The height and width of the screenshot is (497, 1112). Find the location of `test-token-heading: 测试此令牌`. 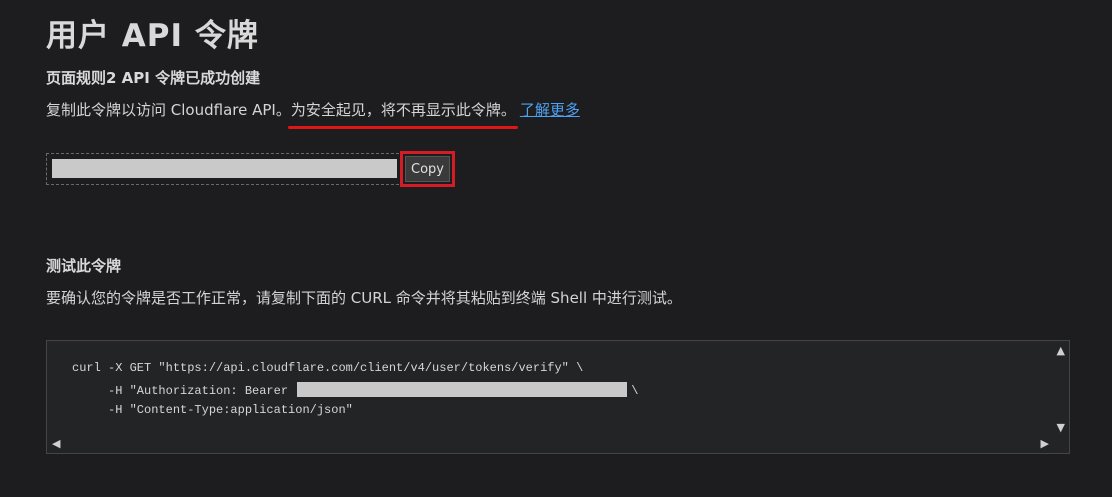

test-token-heading: 测试此令牌 is located at coordinates (84, 266).